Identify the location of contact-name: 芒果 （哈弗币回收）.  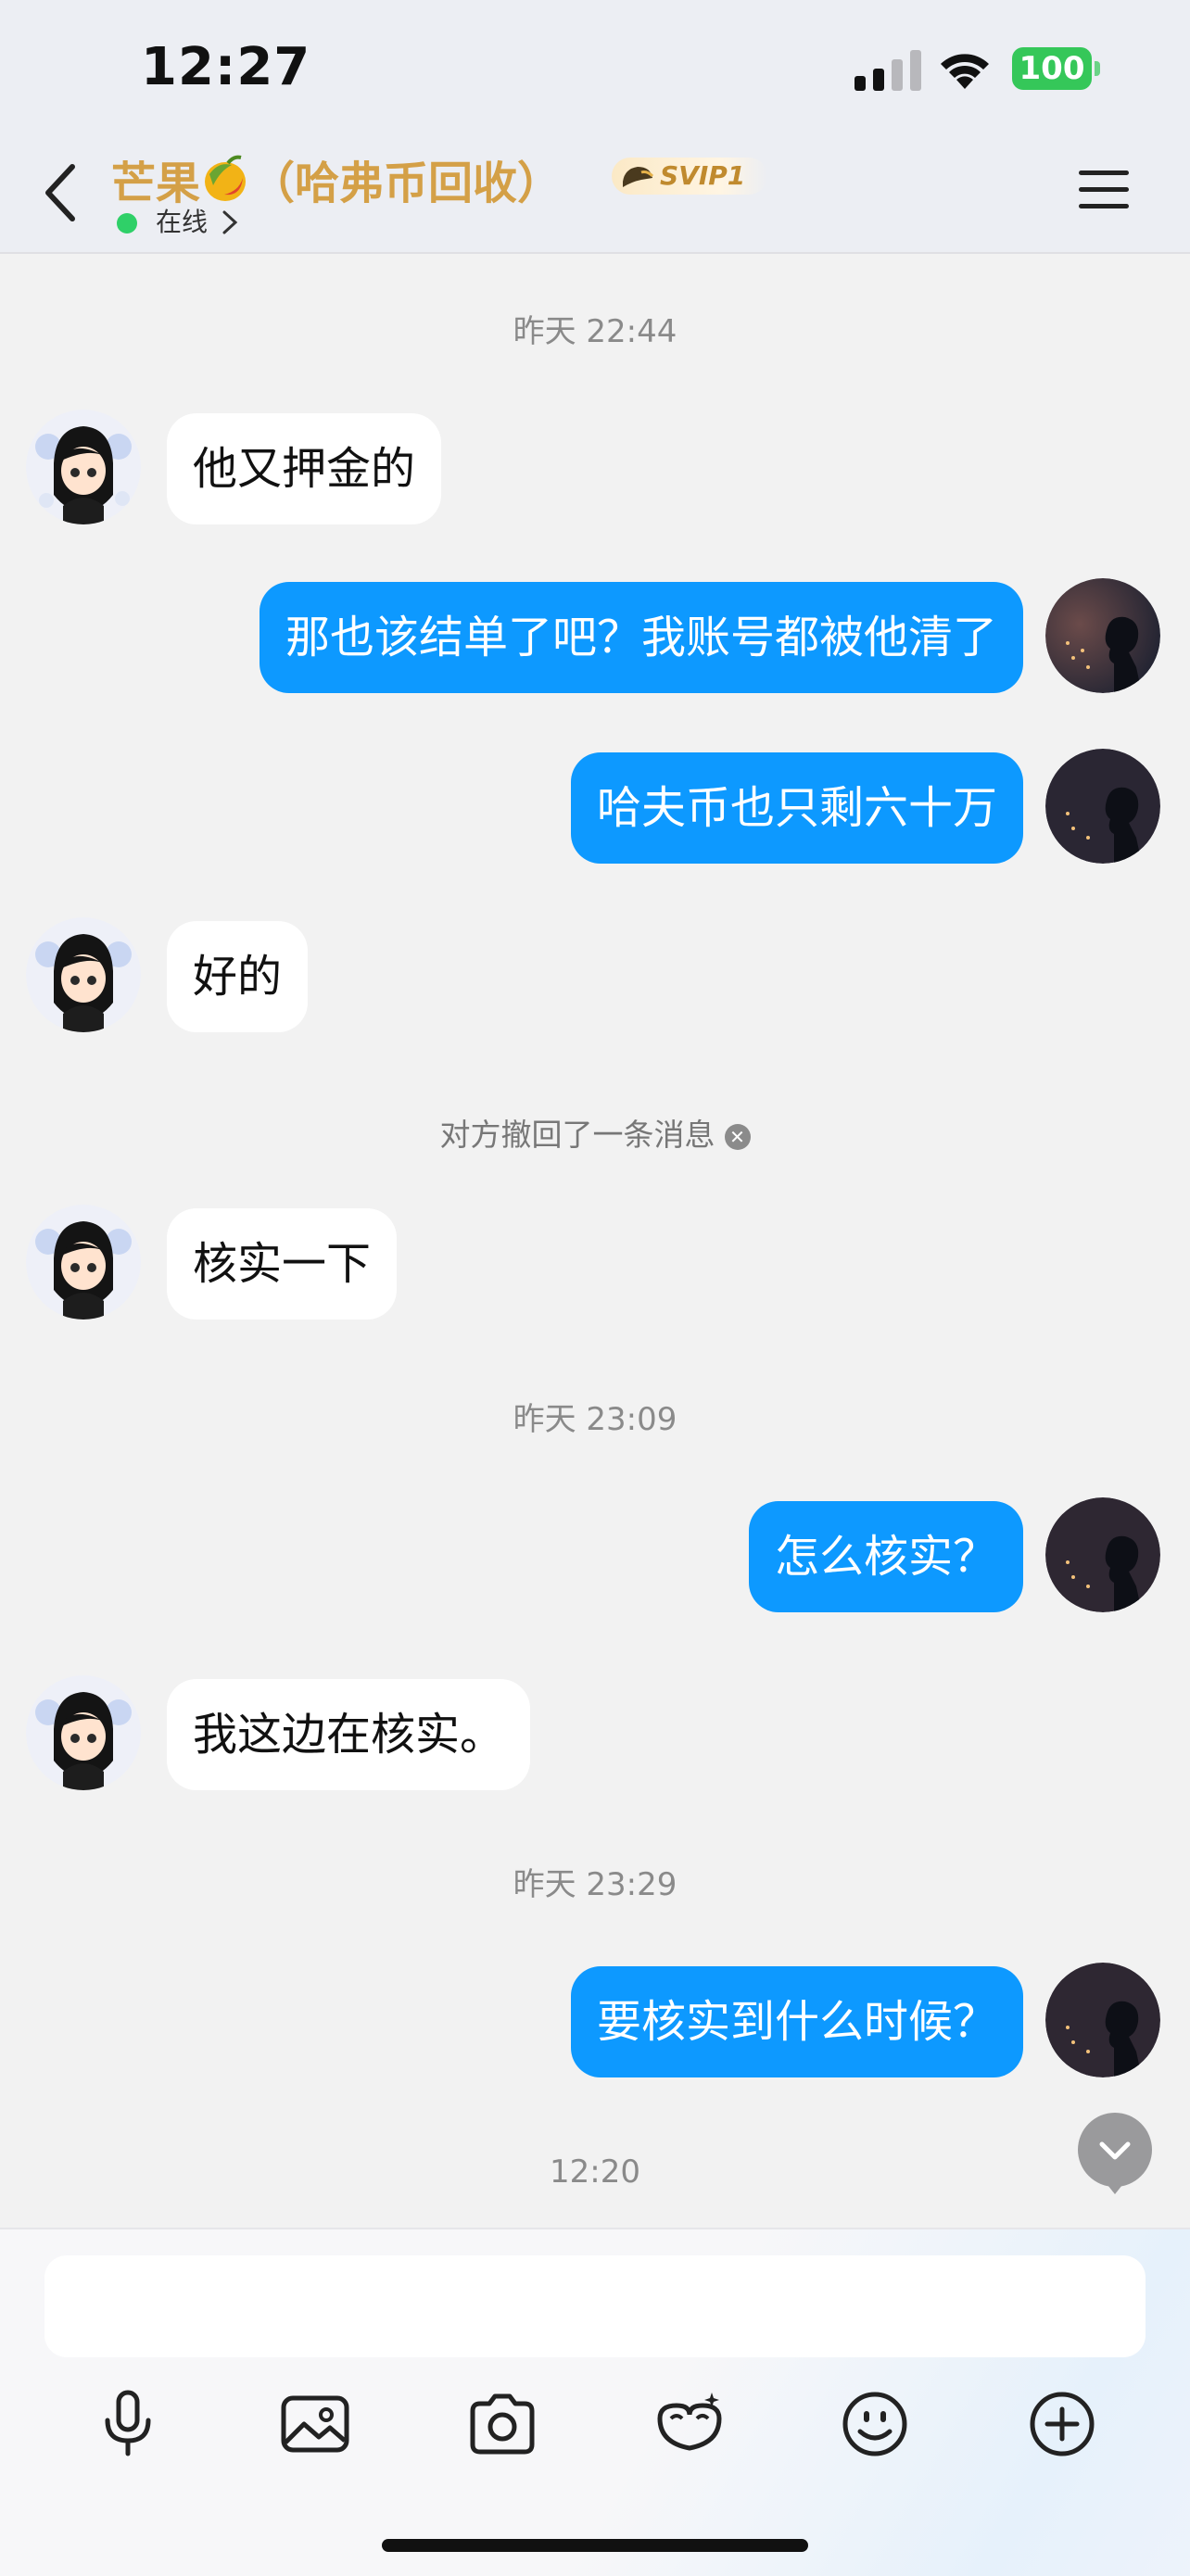
(336, 178).